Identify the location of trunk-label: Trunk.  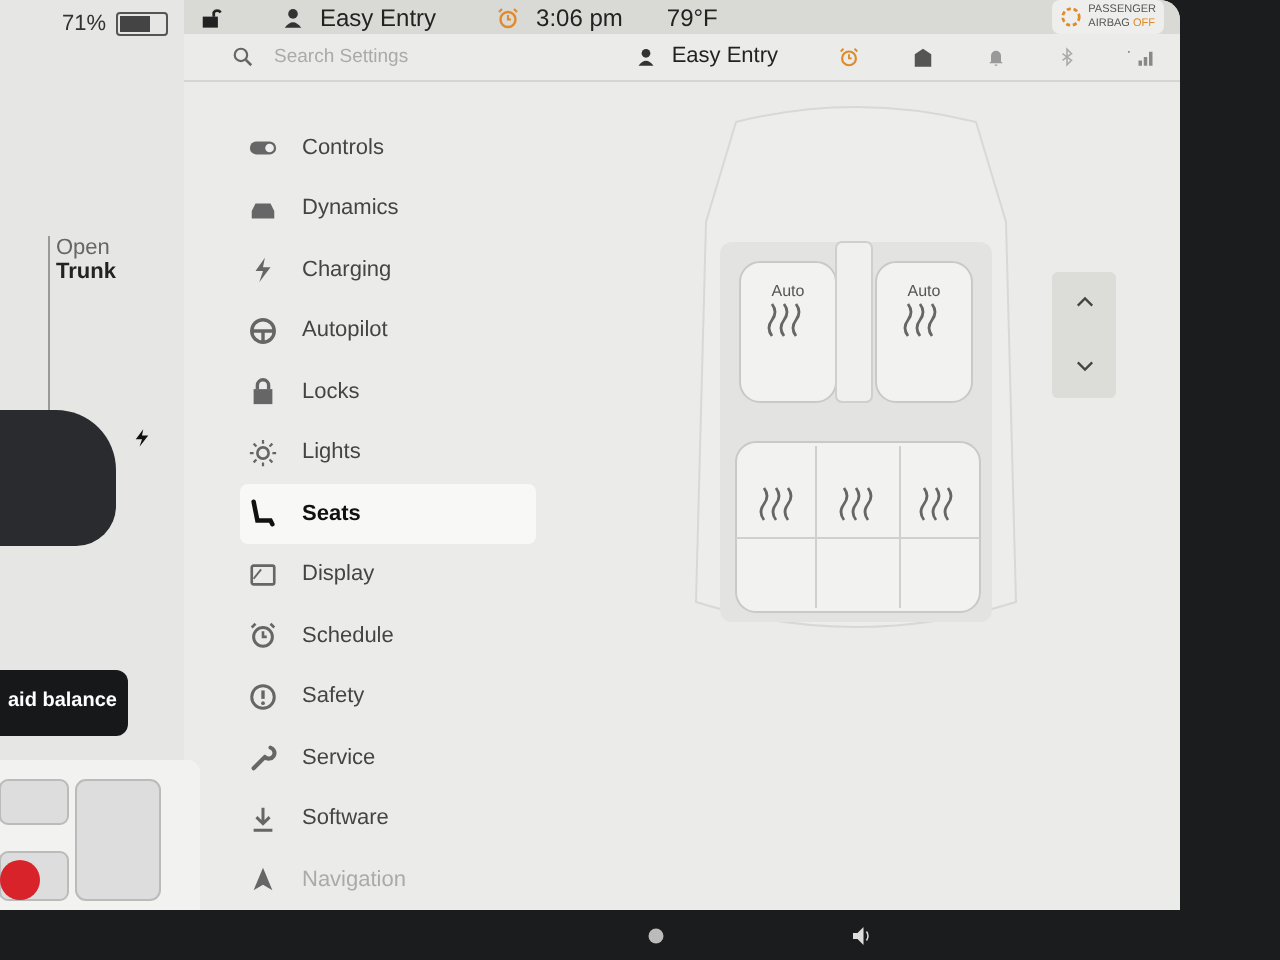
(120, 272).